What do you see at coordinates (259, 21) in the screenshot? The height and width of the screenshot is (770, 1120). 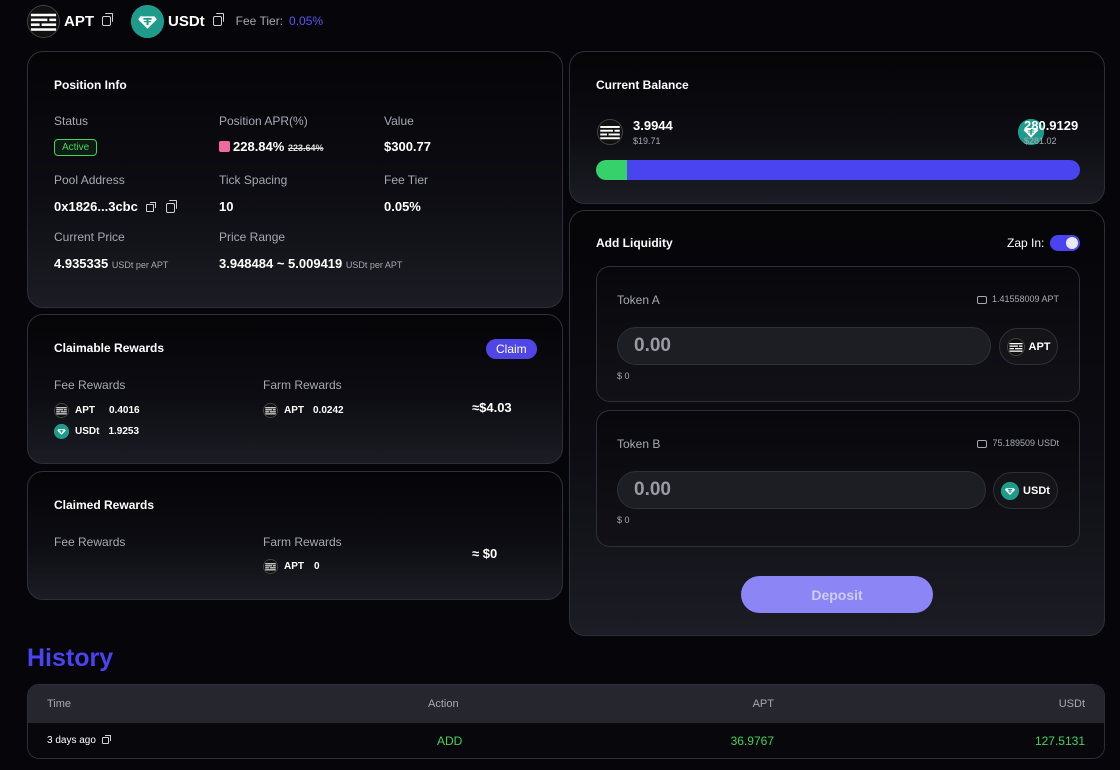 I see `header-fee-tier-label: Fee Tier:` at bounding box center [259, 21].